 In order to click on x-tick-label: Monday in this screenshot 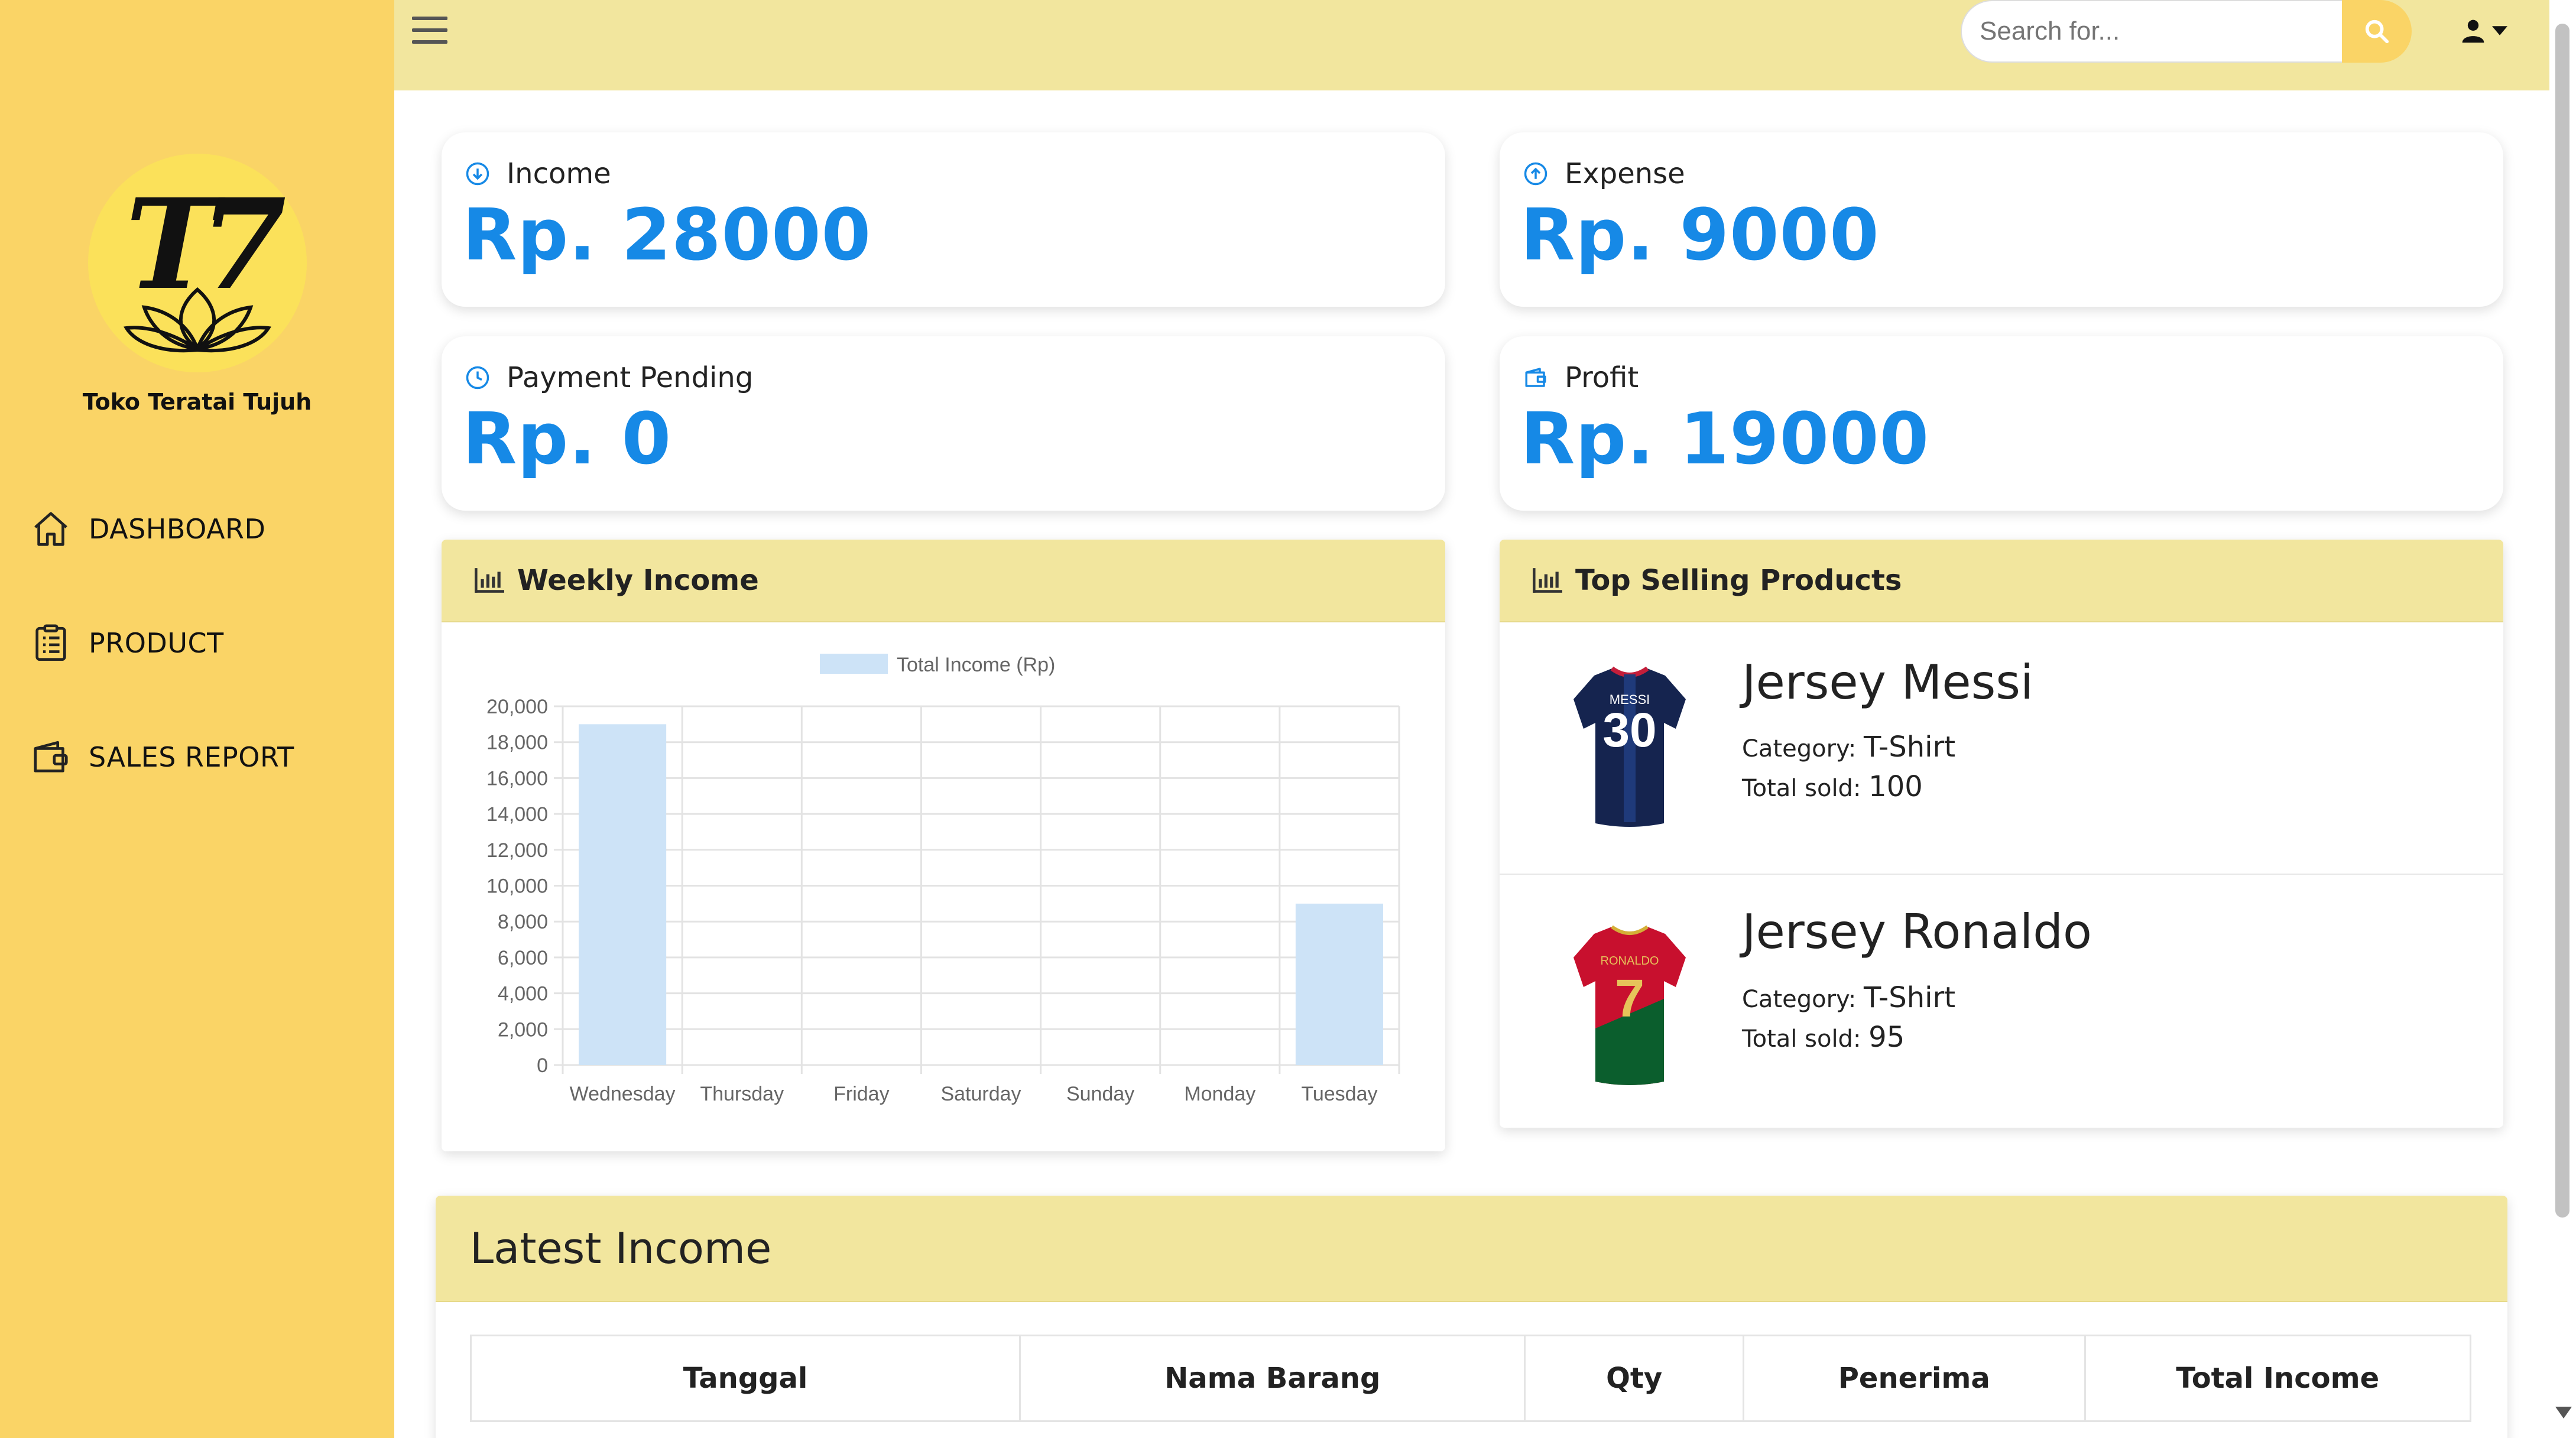, I will do `click(1219, 1094)`.